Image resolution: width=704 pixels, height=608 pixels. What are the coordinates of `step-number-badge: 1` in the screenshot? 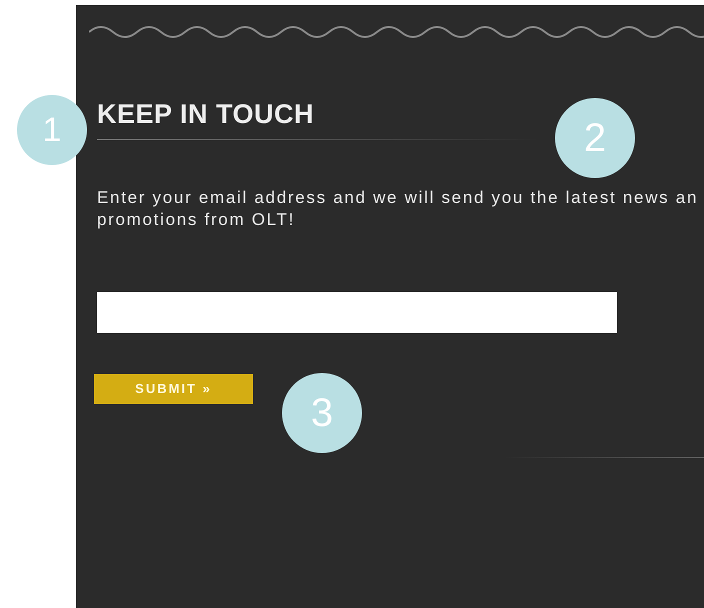 It's located at (52, 130).